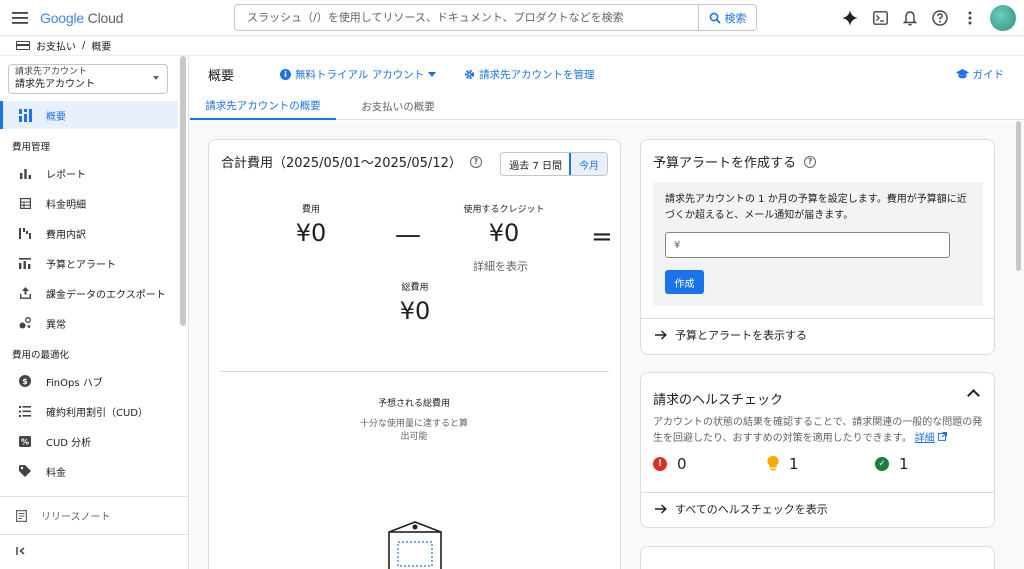 The width and height of the screenshot is (1024, 569). I want to click on search-bar: 検索, so click(495, 17).